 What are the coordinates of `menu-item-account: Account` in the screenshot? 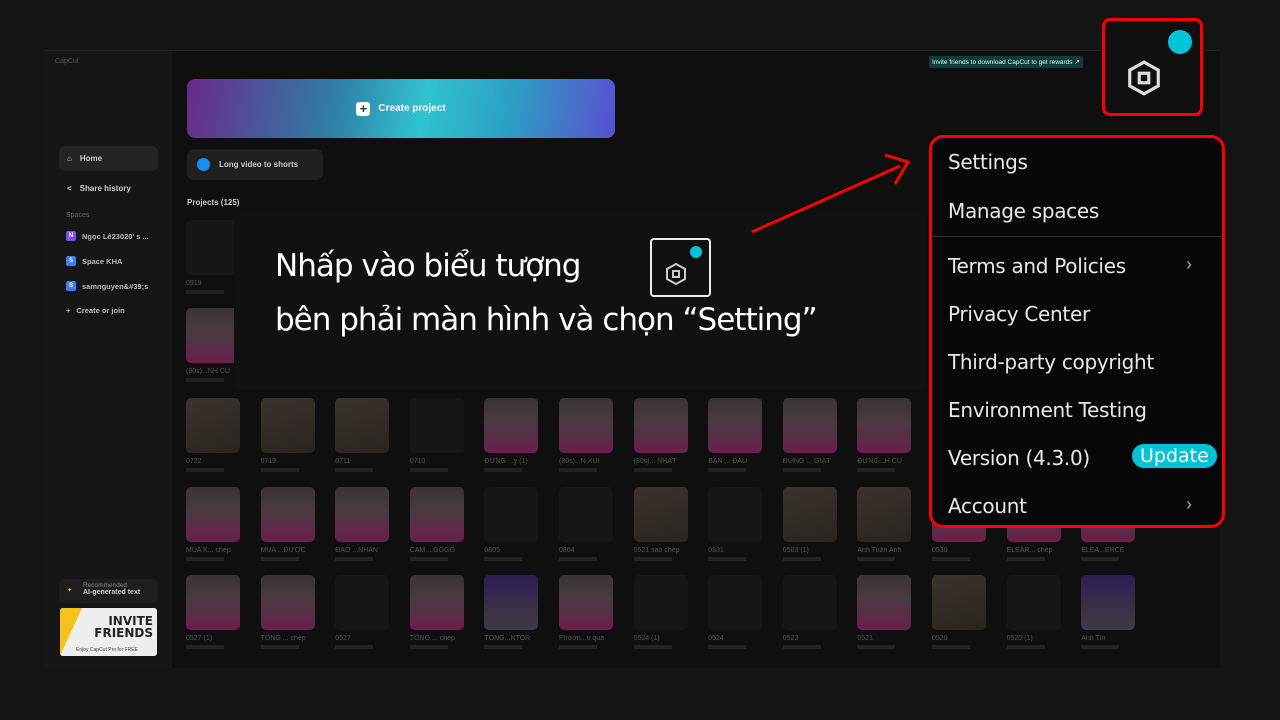 It's located at (987, 506).